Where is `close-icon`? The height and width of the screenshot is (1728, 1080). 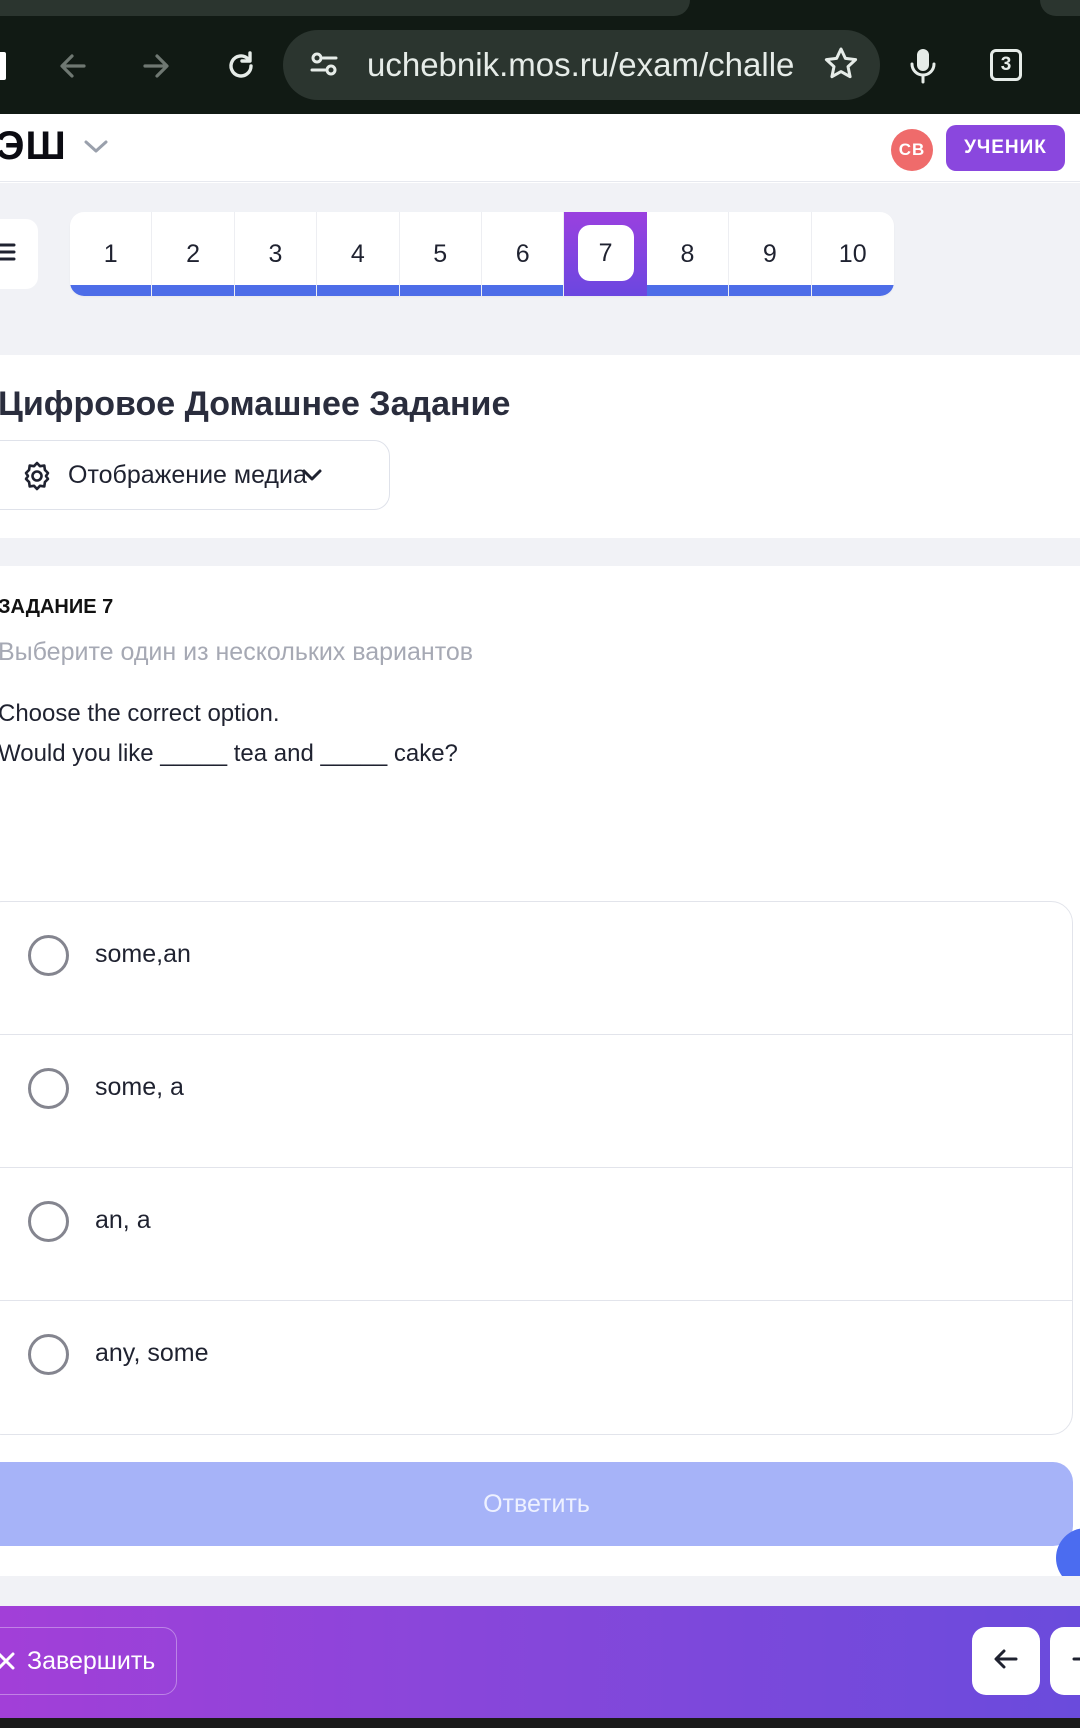
close-icon is located at coordinates (8, 1663).